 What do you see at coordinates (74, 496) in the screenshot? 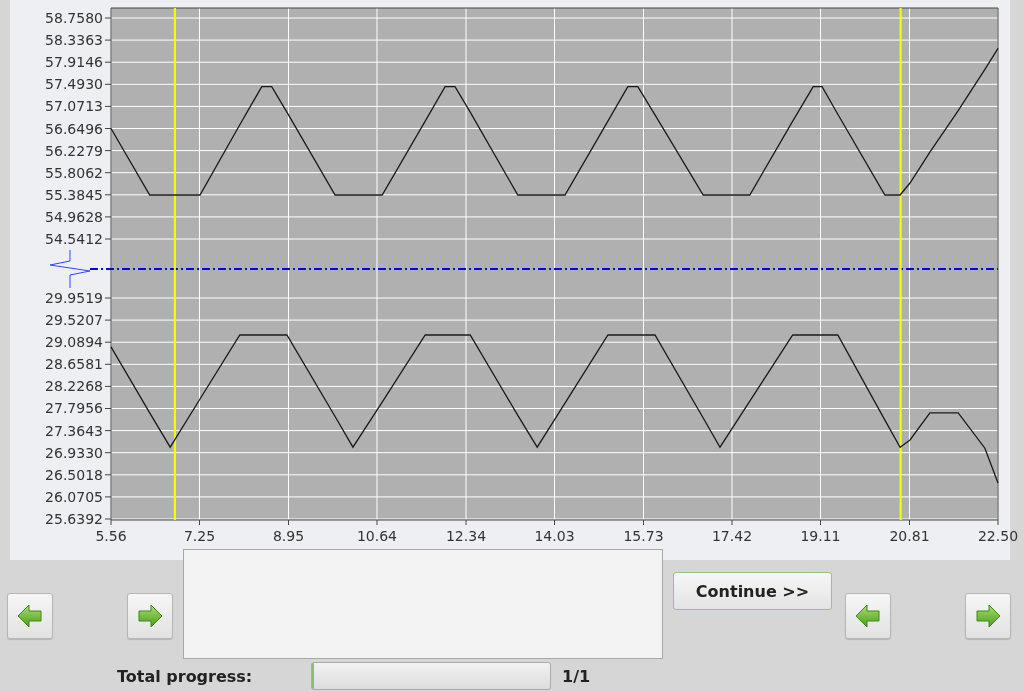
I see `y-tick-label: 26.0705` at bounding box center [74, 496].